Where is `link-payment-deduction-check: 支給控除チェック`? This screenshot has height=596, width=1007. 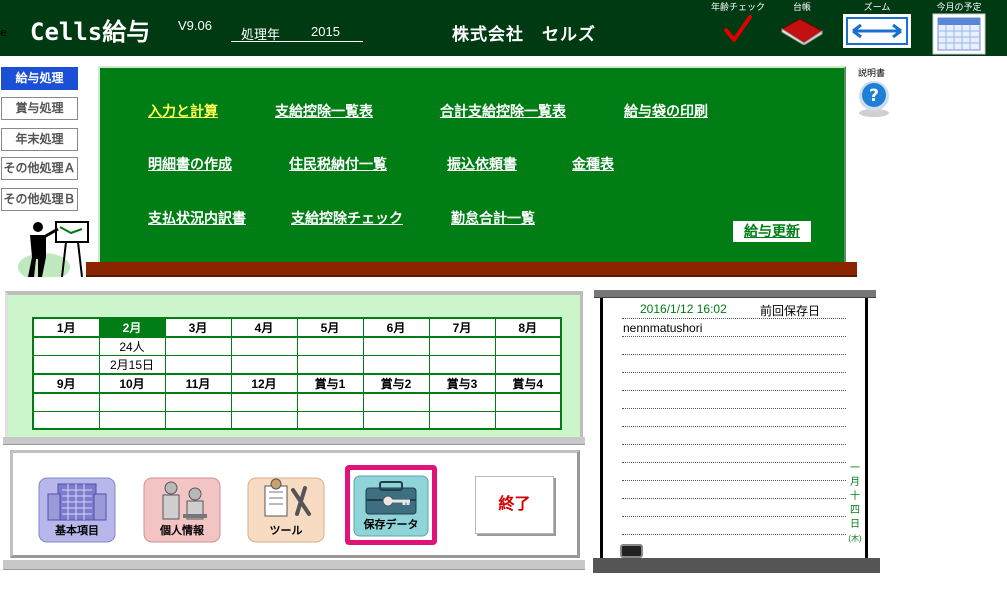 link-payment-deduction-check: 支給控除チェック is located at coordinates (347, 218).